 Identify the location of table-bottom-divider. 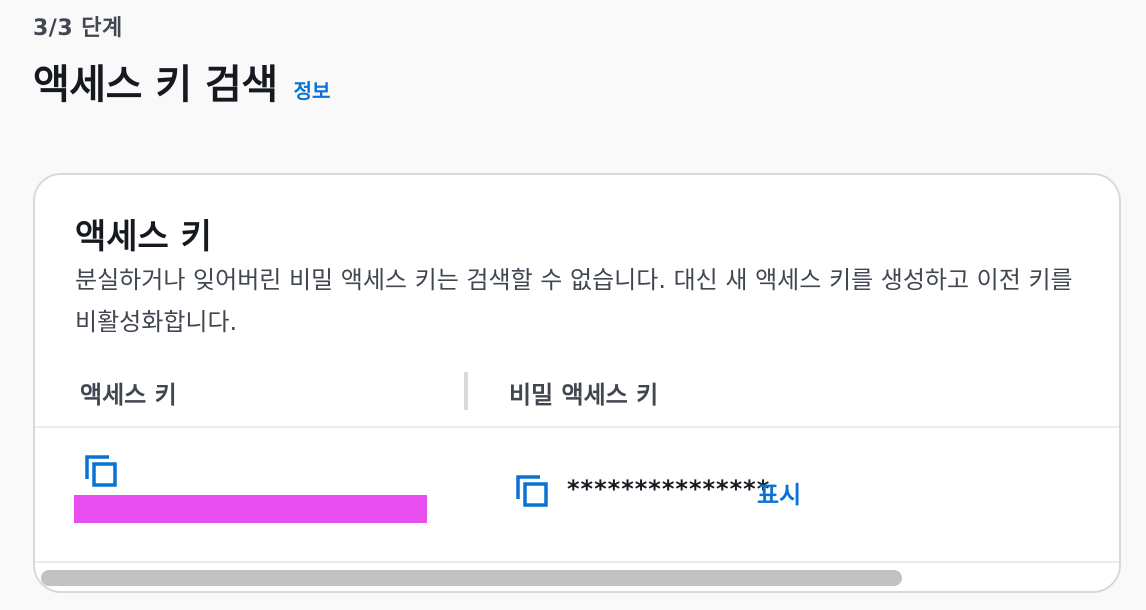
(577, 562).